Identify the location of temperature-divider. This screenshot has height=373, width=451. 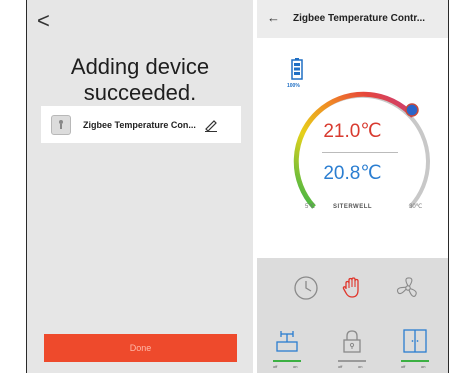
(360, 152).